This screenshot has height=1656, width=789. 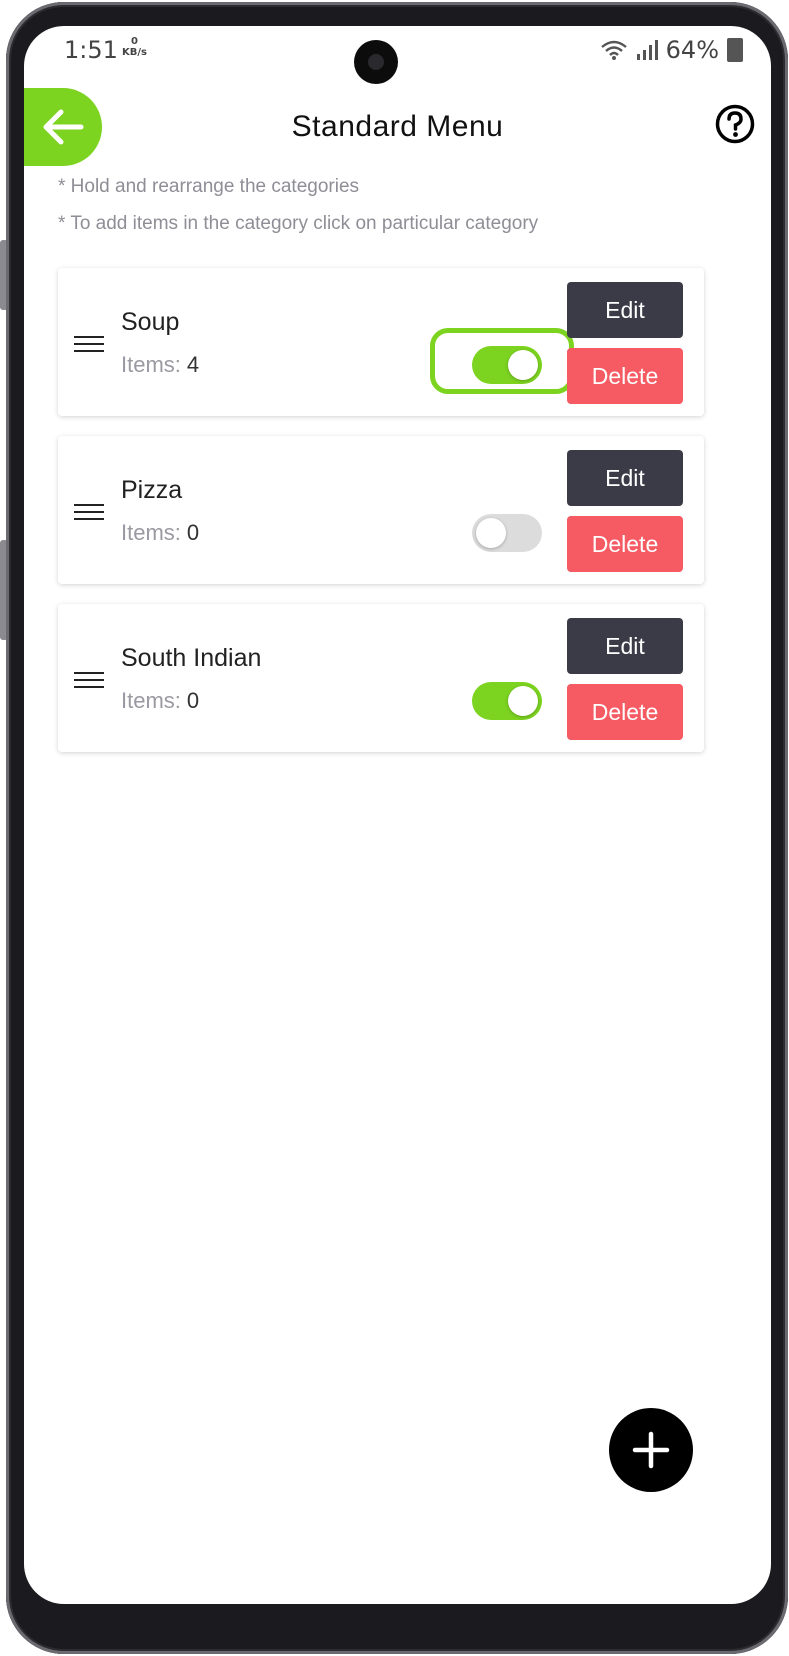 I want to click on plus-icon, so click(x=651, y=1450).